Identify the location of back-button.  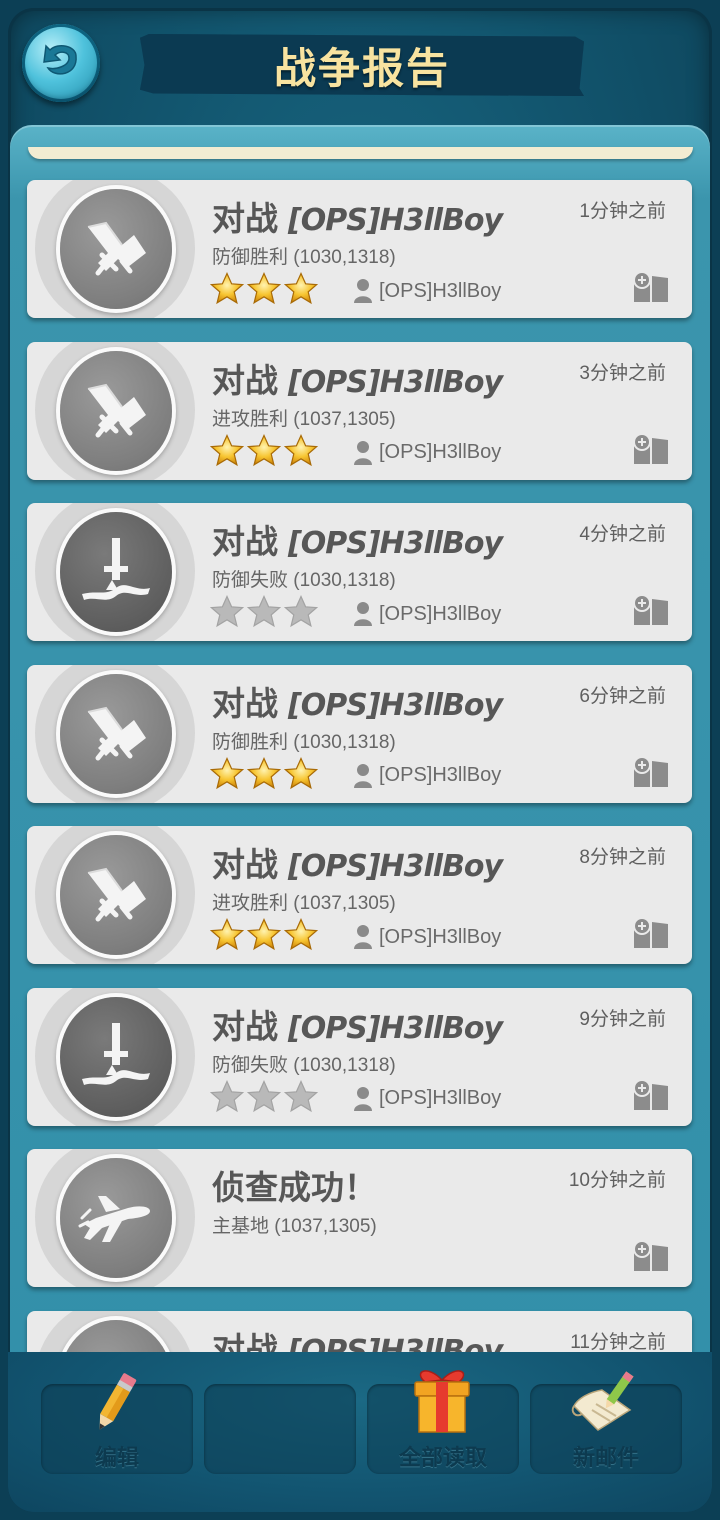
(61, 63).